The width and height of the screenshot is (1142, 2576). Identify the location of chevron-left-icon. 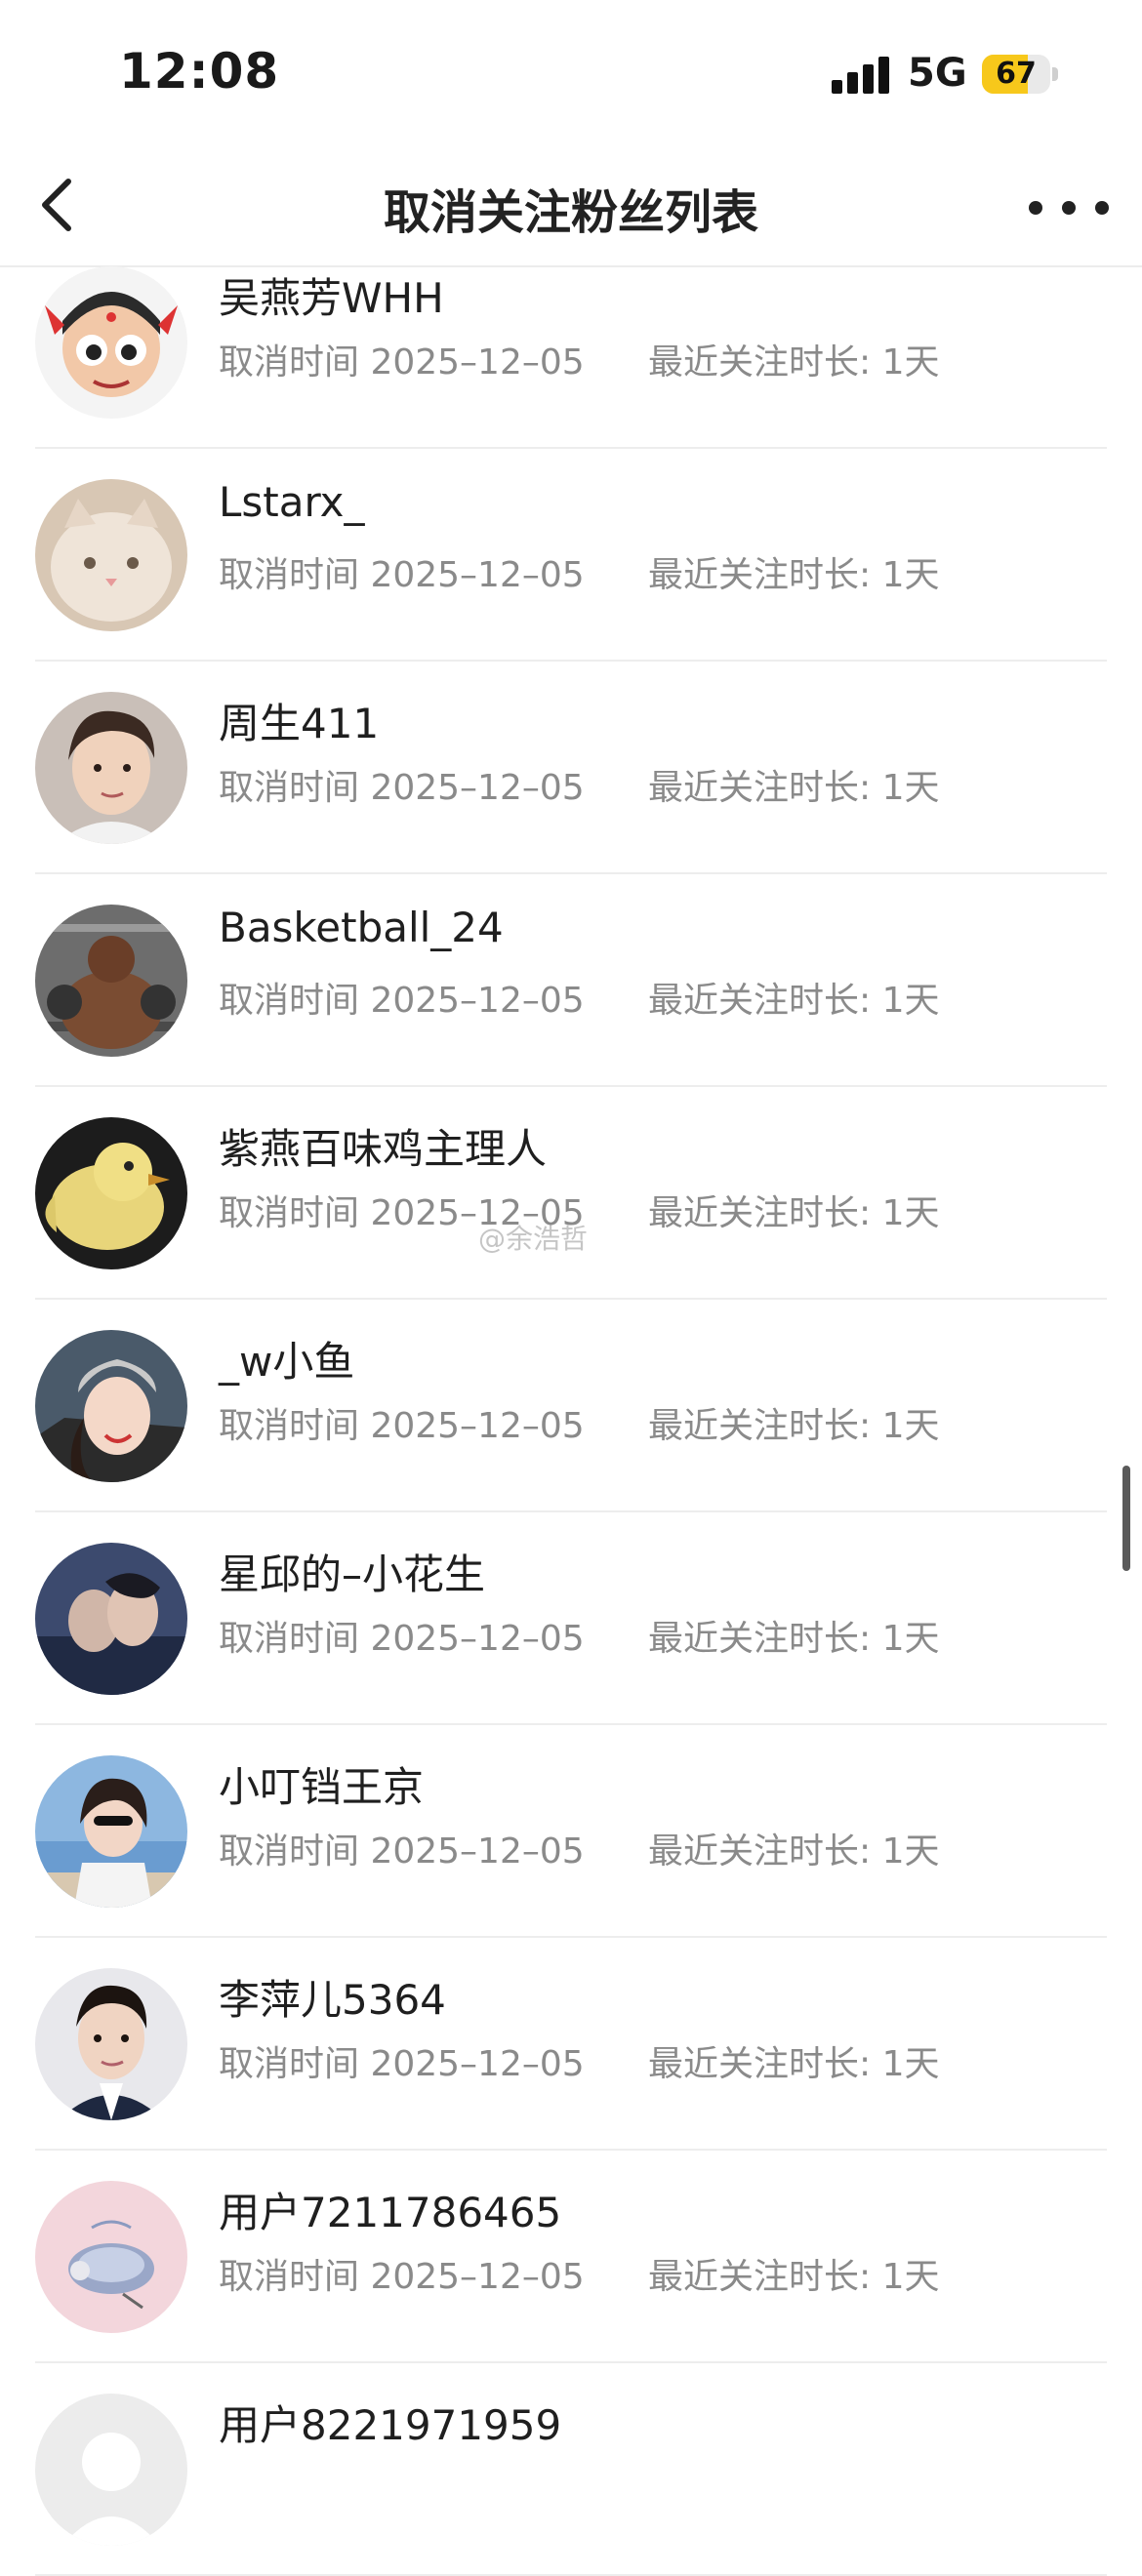
(56, 205).